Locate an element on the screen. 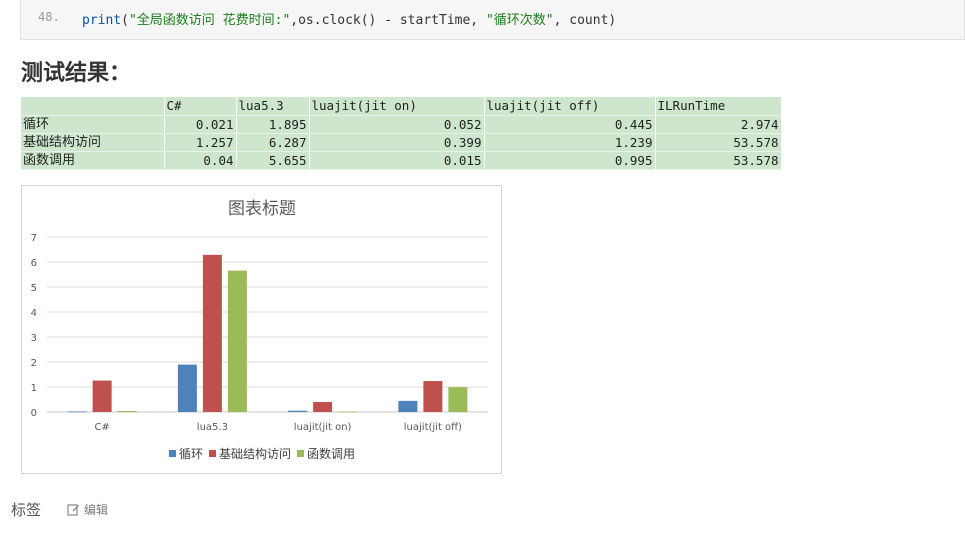 The image size is (965, 545). x-tick-label: C# is located at coordinates (101, 427).